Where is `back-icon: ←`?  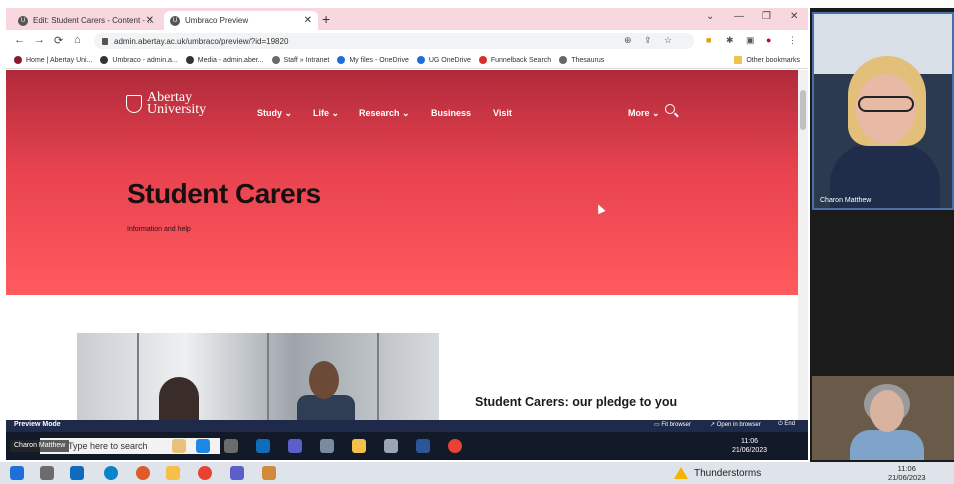 back-icon: ← is located at coordinates (19, 40).